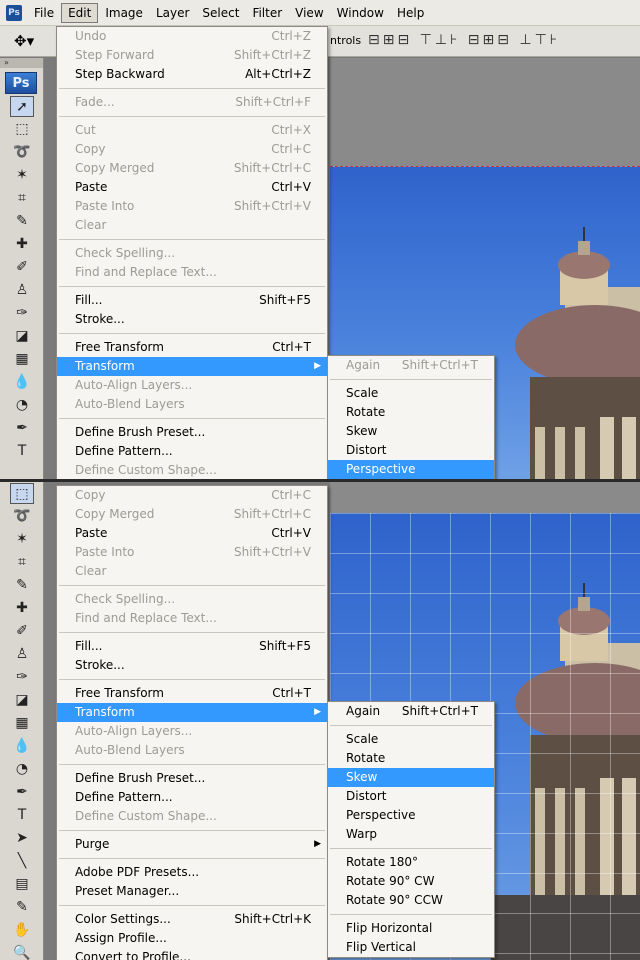 The width and height of the screenshot is (640, 960). What do you see at coordinates (345, 40) in the screenshot?
I see `show-transform-controls-label: ntrols` at bounding box center [345, 40].